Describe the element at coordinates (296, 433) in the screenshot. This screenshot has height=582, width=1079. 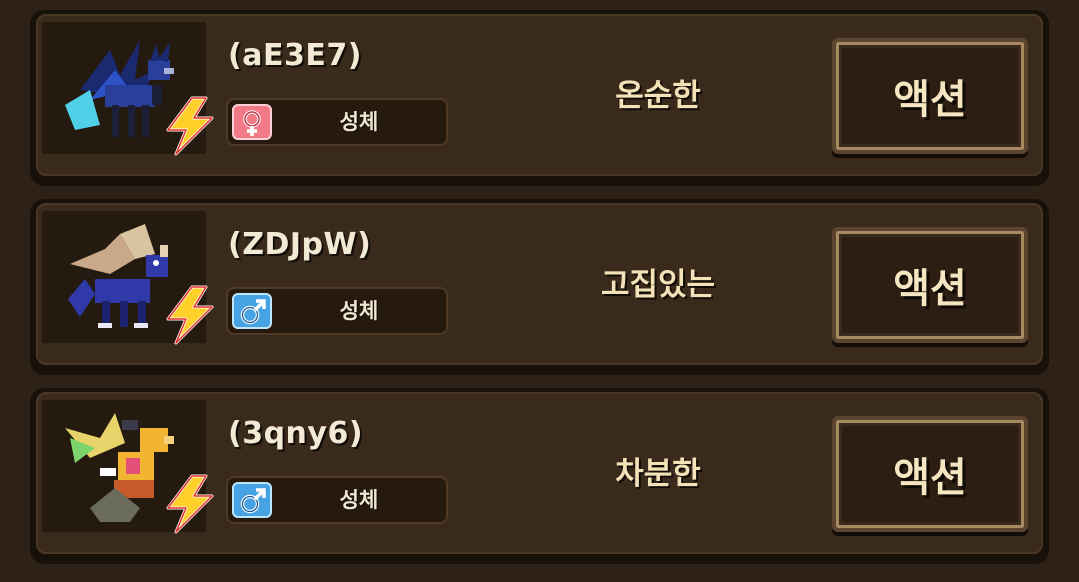
I see `creature-name: (3qny6)` at that location.